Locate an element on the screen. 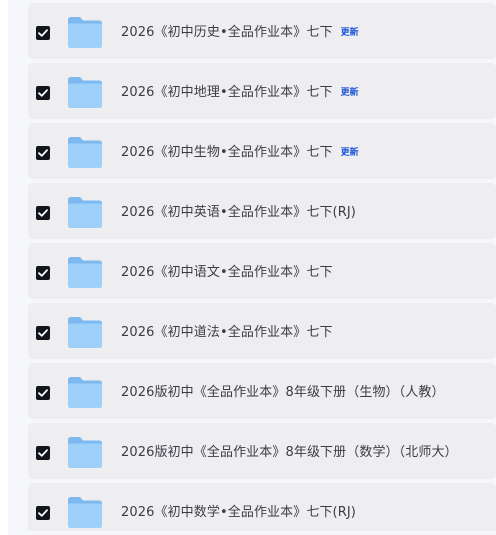 The height and width of the screenshot is (535, 496). file-name-text: 2026《初中地理•全品作业本》七下 is located at coordinates (227, 92).